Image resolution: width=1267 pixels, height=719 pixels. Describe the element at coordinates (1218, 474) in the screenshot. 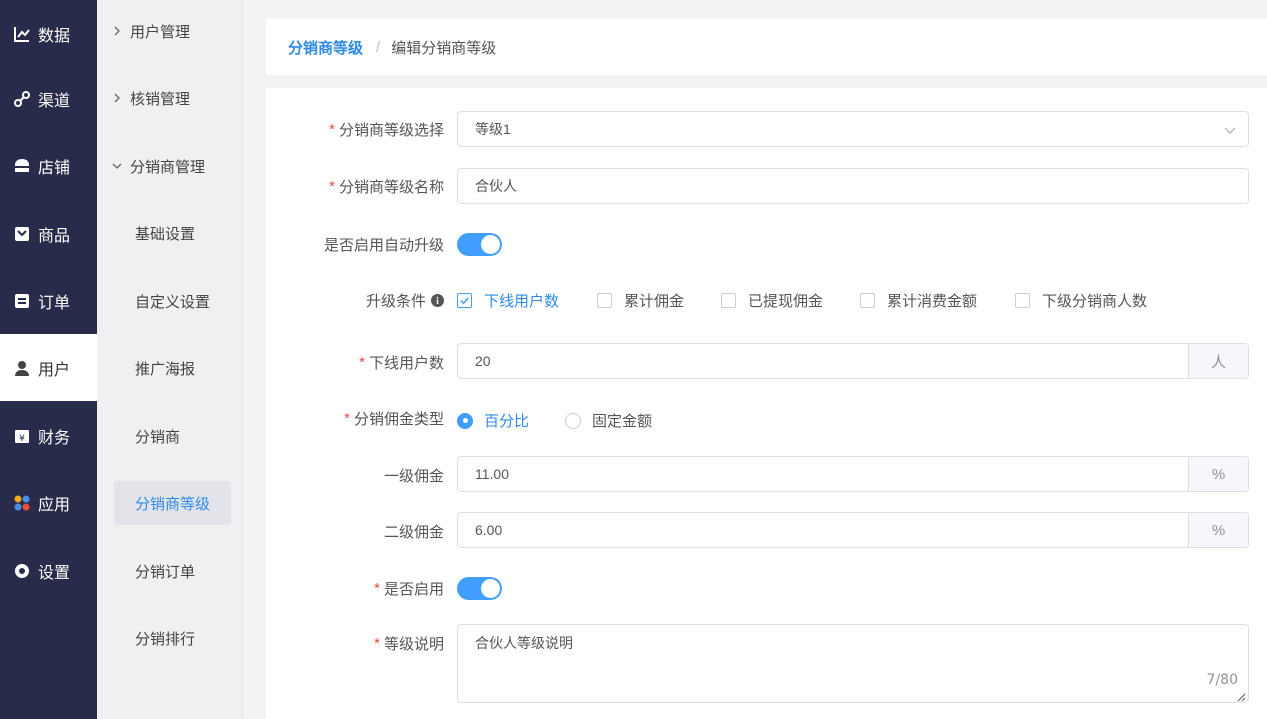

I see `unit-suffix: %` at that location.